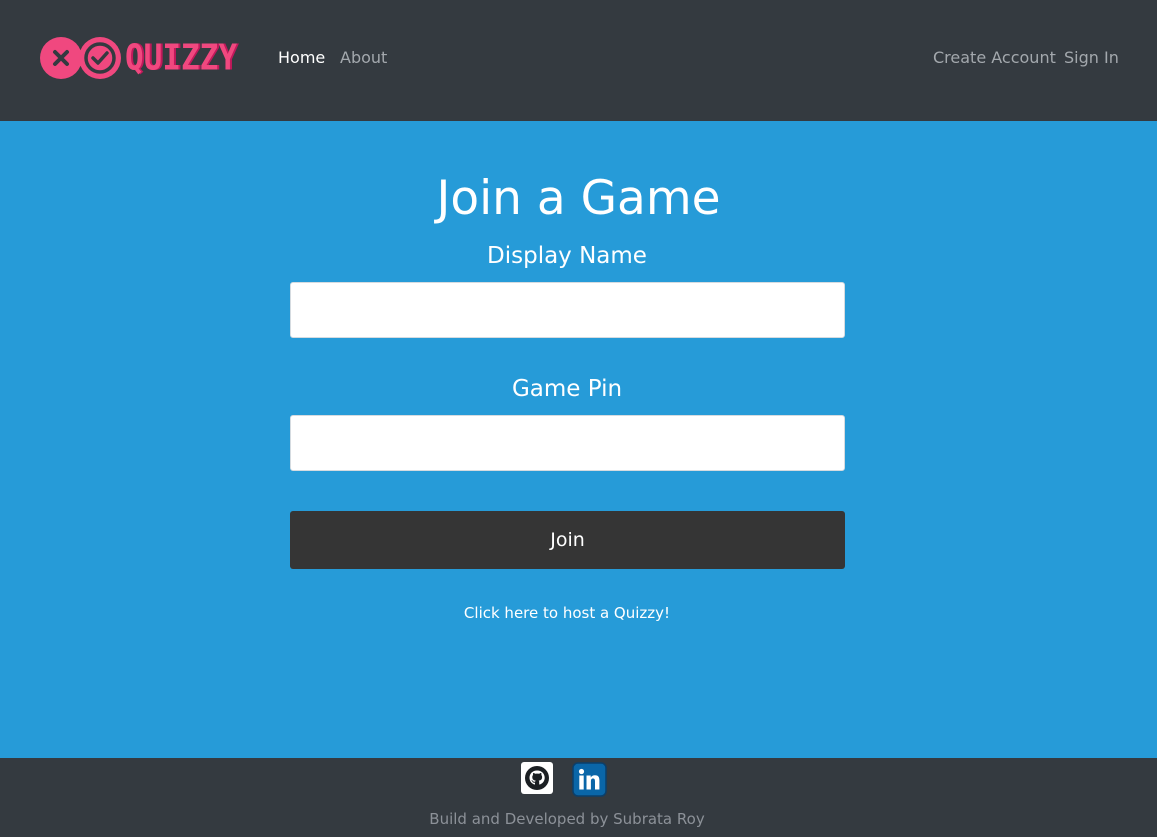  I want to click on game-pin-input, so click(567, 443).